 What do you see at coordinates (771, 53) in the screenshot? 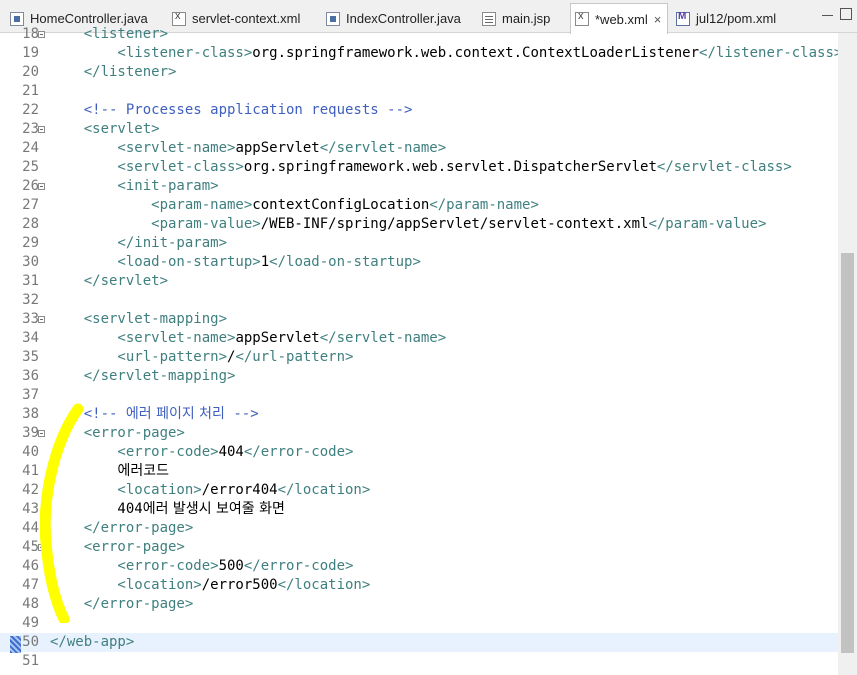
I see `code-token: </listener-class>` at bounding box center [771, 53].